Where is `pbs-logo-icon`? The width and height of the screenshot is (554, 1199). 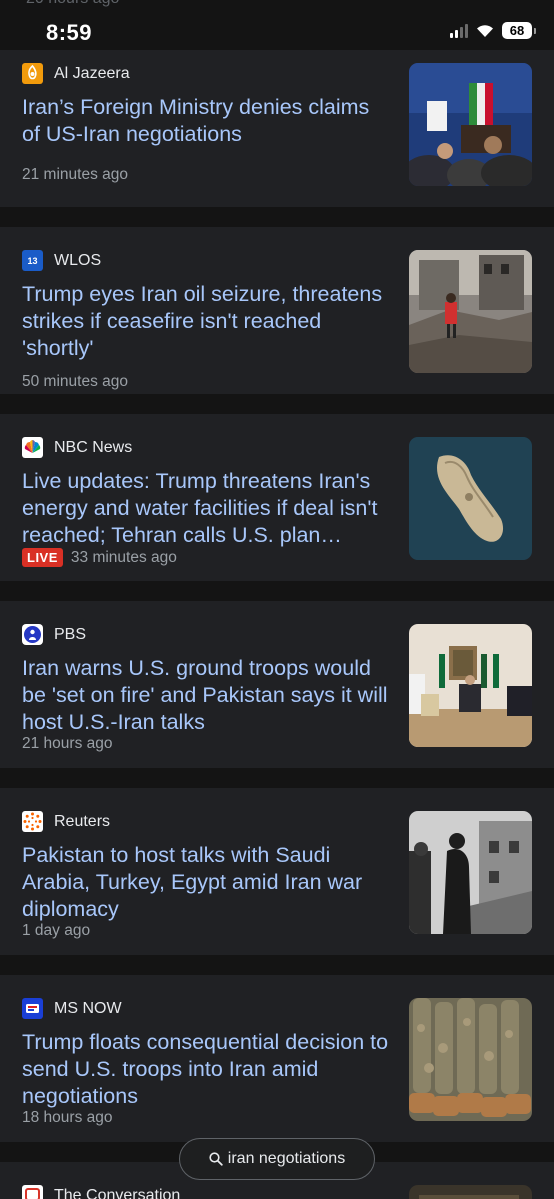 pbs-logo-icon is located at coordinates (32, 634).